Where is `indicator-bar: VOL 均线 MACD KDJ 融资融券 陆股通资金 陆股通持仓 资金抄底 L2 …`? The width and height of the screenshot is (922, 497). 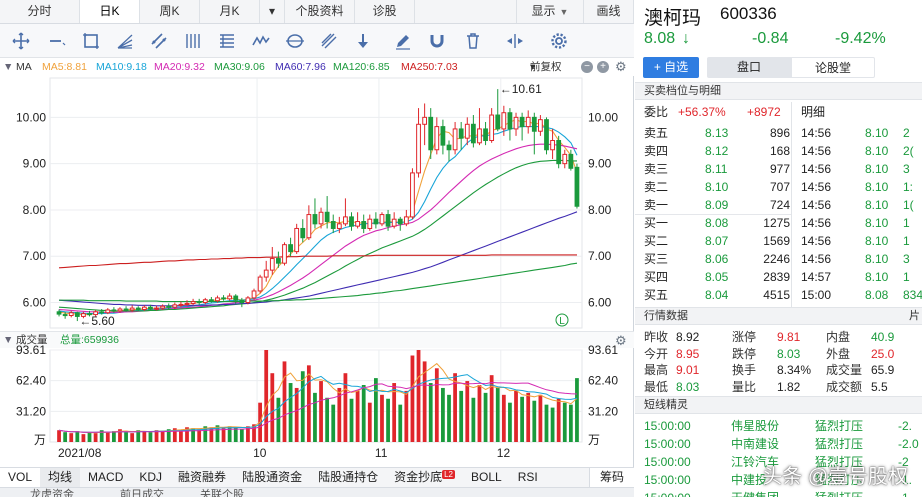
indicator-bar: VOL 均线 MACD KDJ 融资融券 陆股通资金 陆股通持仓 资金抄底 L2 … is located at coordinates (317, 477).